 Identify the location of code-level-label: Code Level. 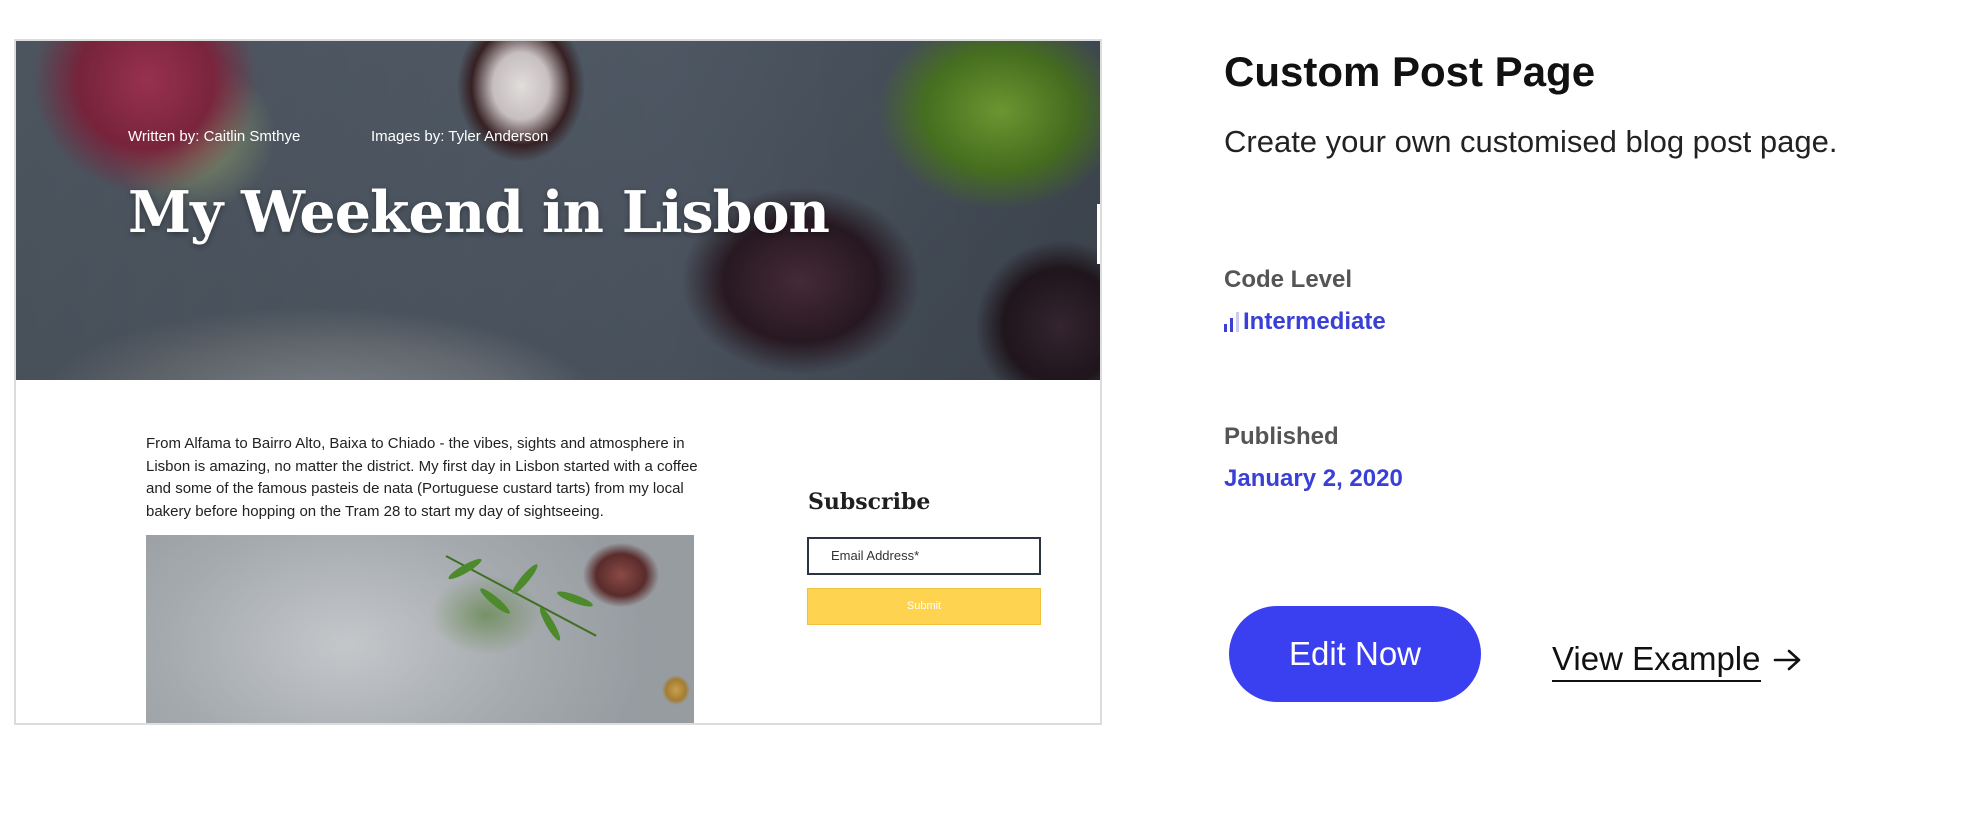
(1288, 279).